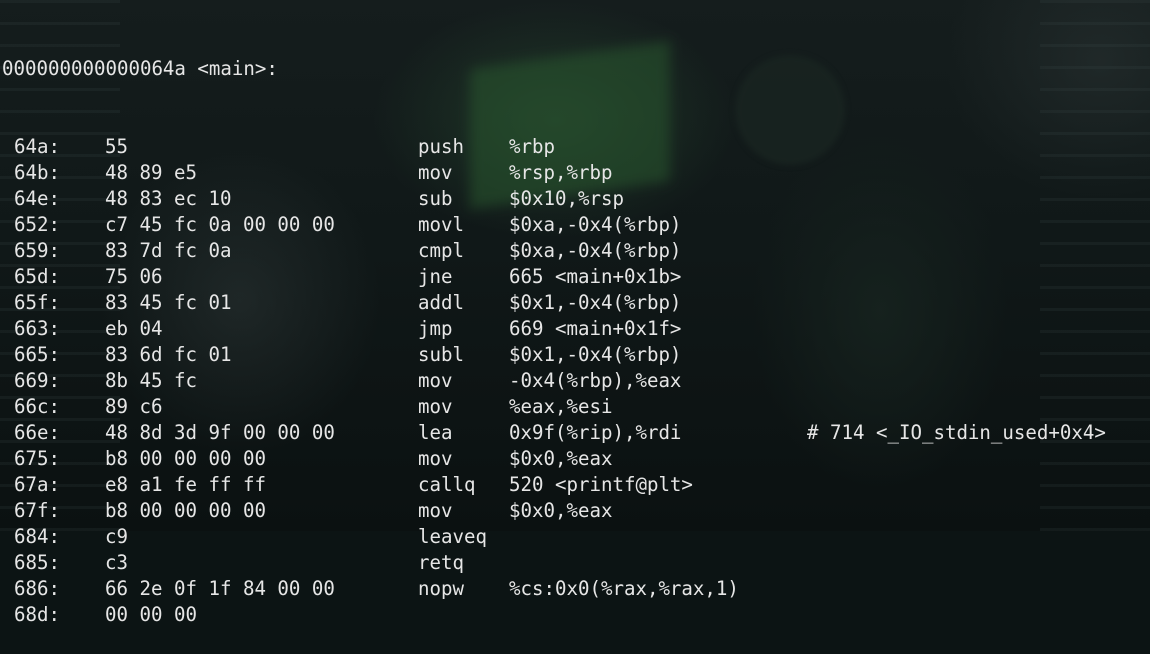 The height and width of the screenshot is (654, 1150). Describe the element at coordinates (341, 303) in the screenshot. I see `instruction-row: 65f: 83 45 fc 01 addl $0x1,-0x4(%rbp)` at that location.